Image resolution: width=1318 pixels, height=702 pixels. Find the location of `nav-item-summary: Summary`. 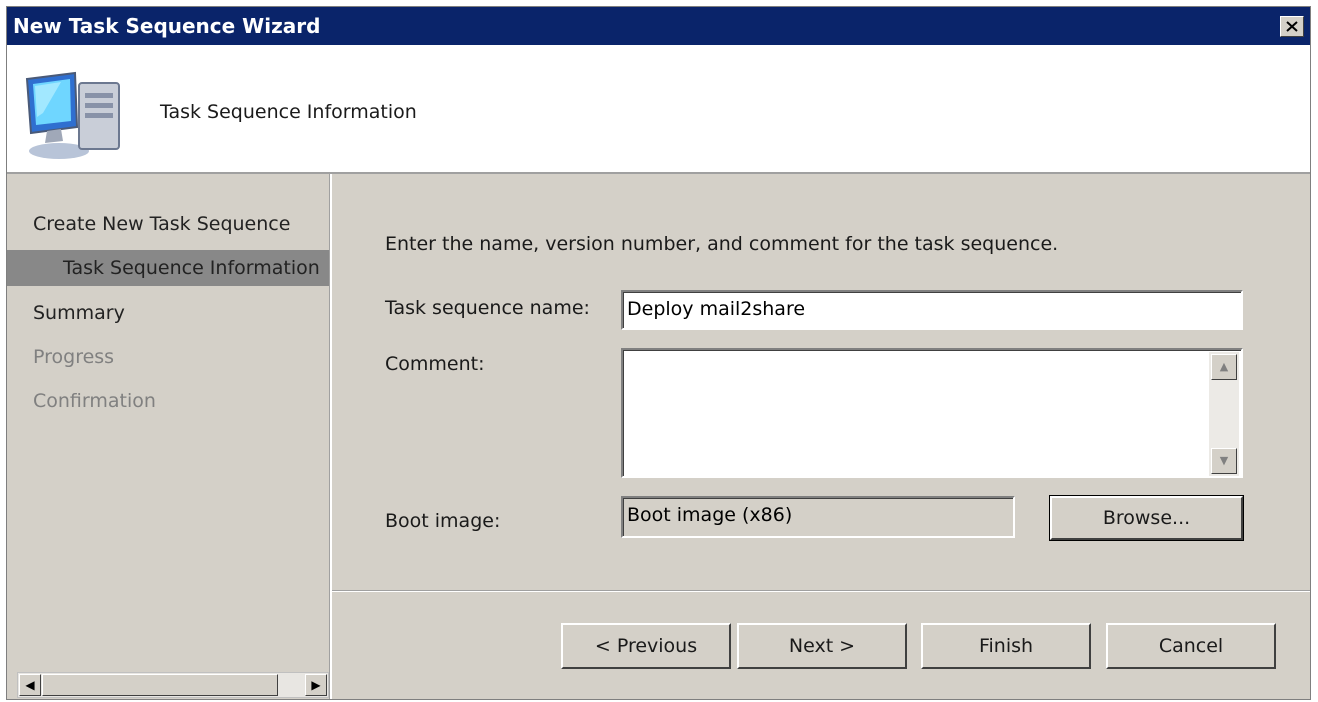

nav-item-summary: Summary is located at coordinates (168, 313).